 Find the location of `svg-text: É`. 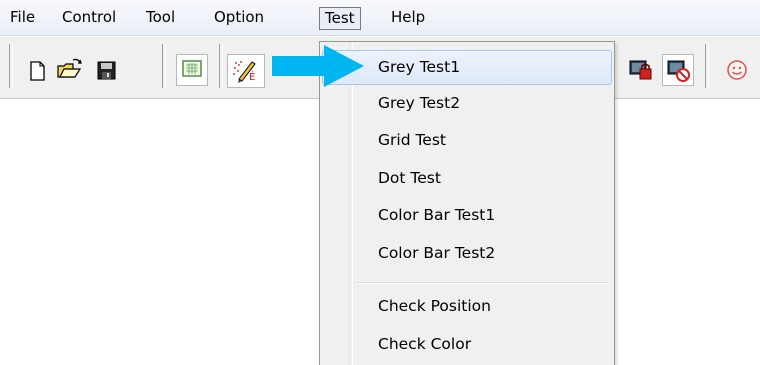

svg-text: É is located at coordinates (252, 76).